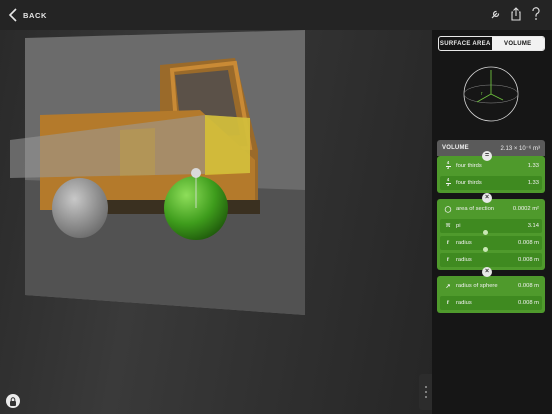 This screenshot has width=552, height=414. What do you see at coordinates (475, 209) in the screenshot?
I see `row-label: area of section` at bounding box center [475, 209].